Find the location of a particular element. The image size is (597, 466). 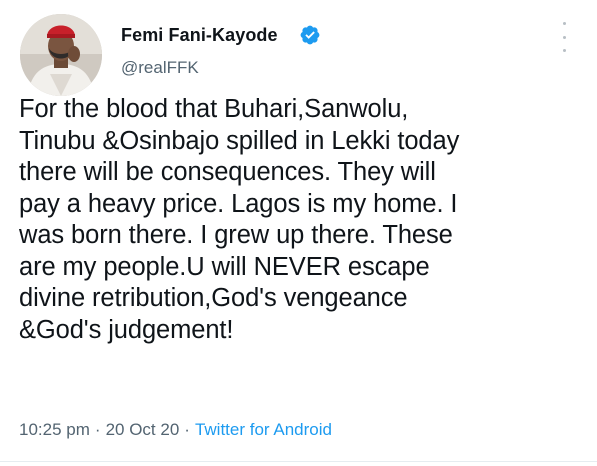

author-name: Femi Fani-Kayode is located at coordinates (199, 35).